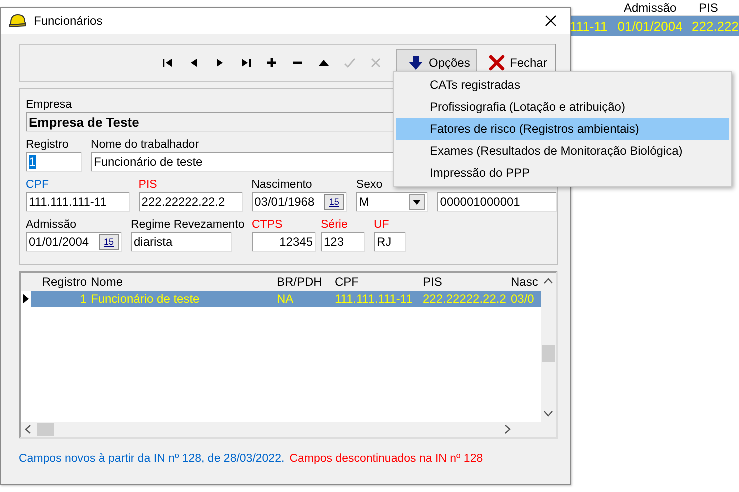 The width and height of the screenshot is (739, 492). What do you see at coordinates (47, 145) in the screenshot?
I see `field-label: Registro` at bounding box center [47, 145].